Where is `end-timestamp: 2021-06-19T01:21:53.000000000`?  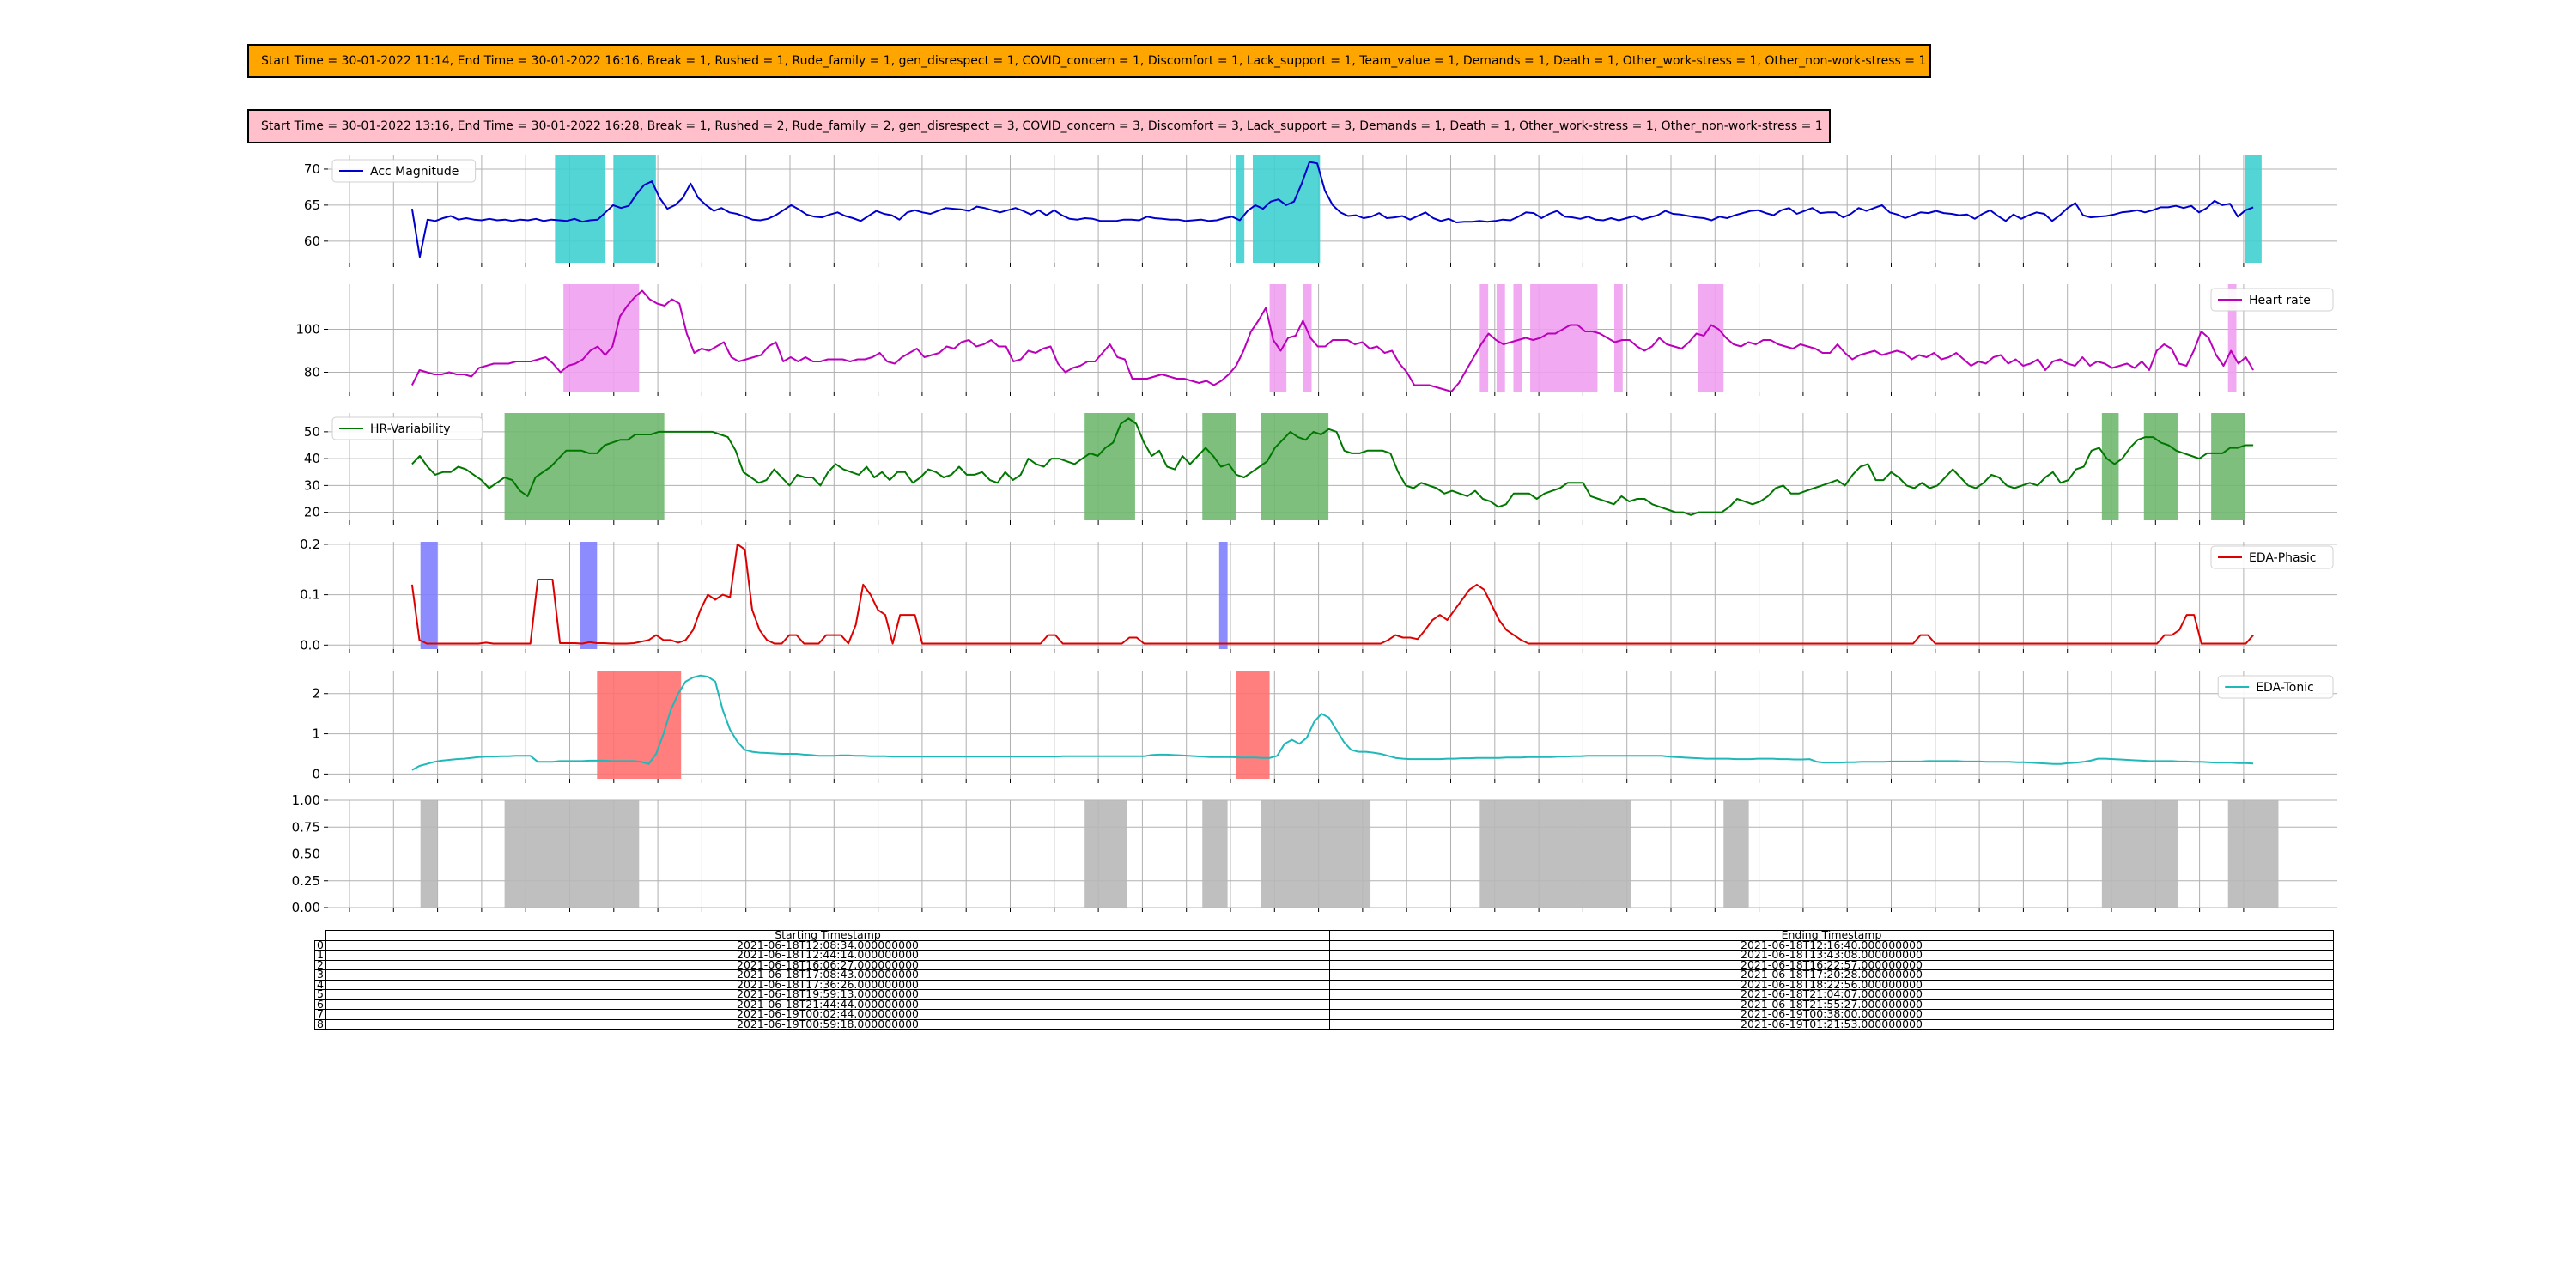
end-timestamp: 2021-06-19T01:21:53.000000000 is located at coordinates (1831, 1024).